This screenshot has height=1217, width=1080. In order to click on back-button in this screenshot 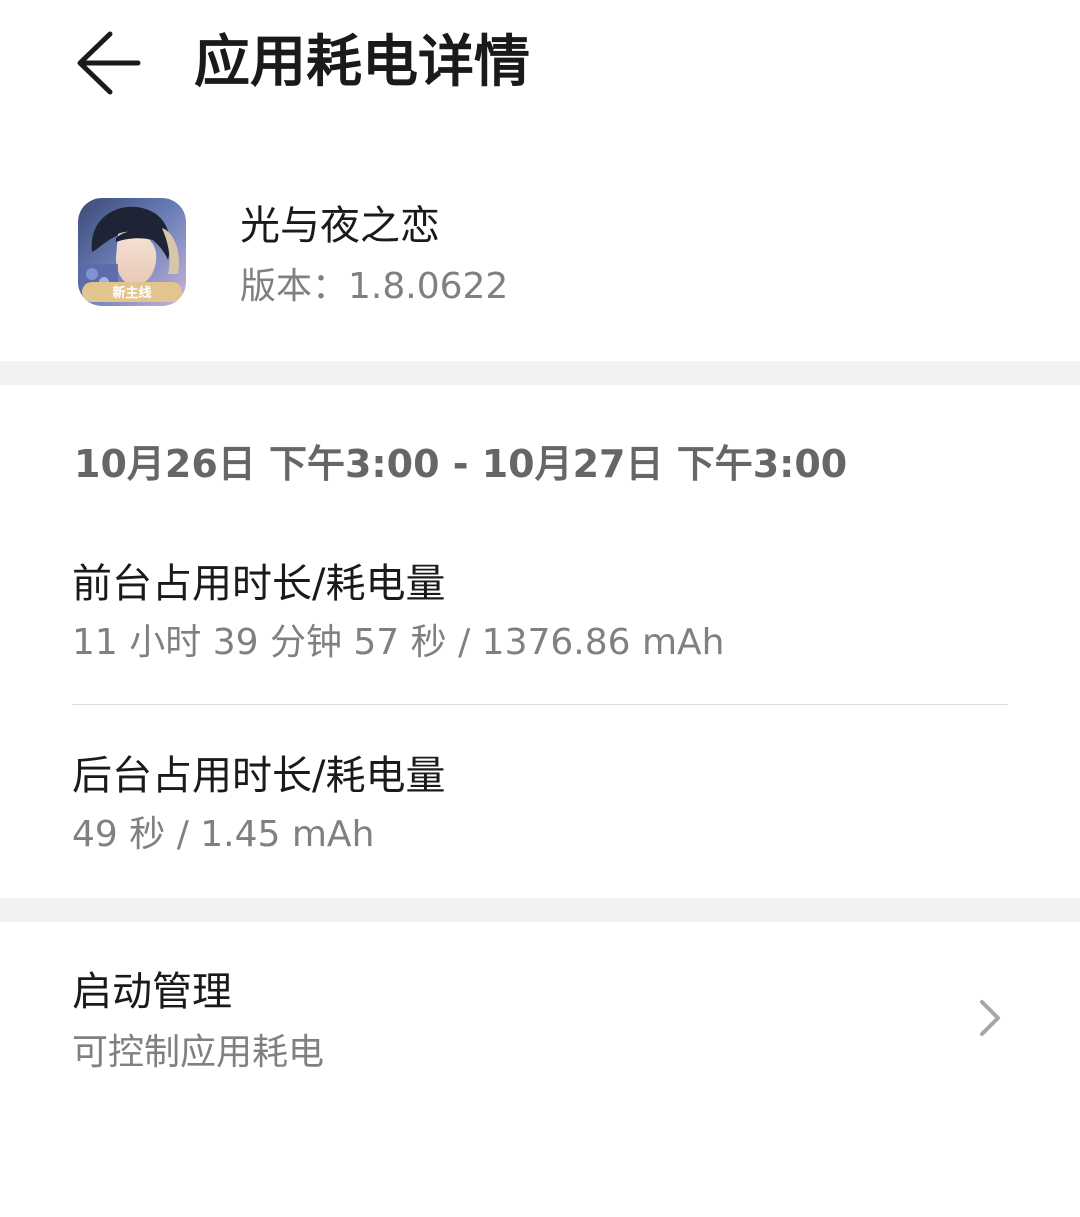, I will do `click(108, 63)`.